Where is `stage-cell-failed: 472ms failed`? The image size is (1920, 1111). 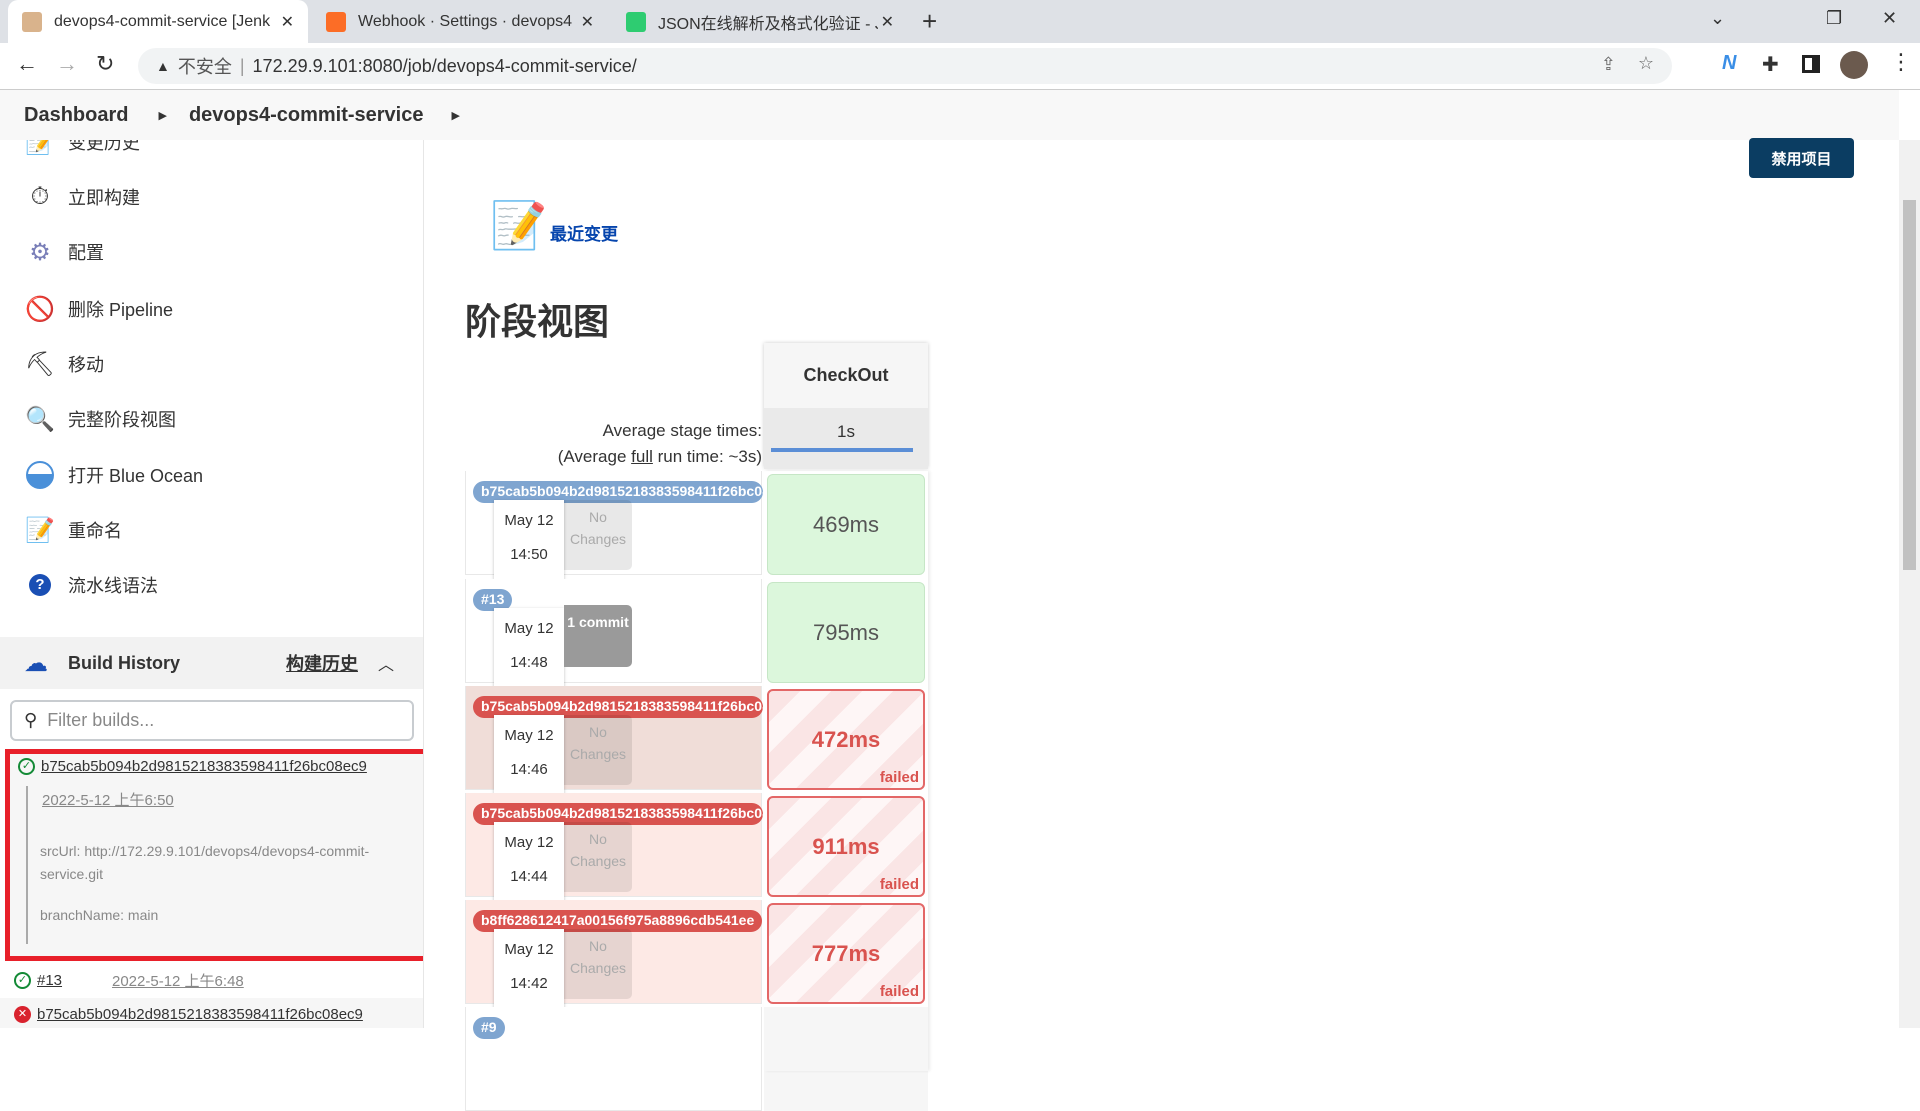 stage-cell-failed: 472ms failed is located at coordinates (846, 739).